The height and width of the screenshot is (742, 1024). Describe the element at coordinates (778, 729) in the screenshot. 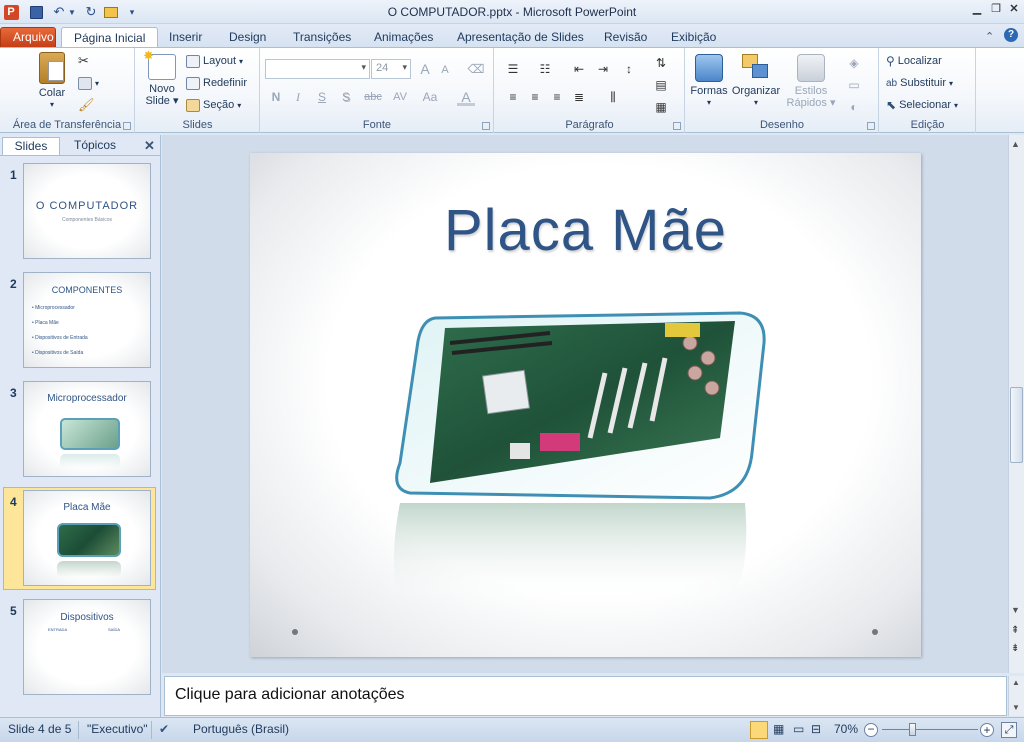

I see `slide-sorter-icon: ▦` at that location.